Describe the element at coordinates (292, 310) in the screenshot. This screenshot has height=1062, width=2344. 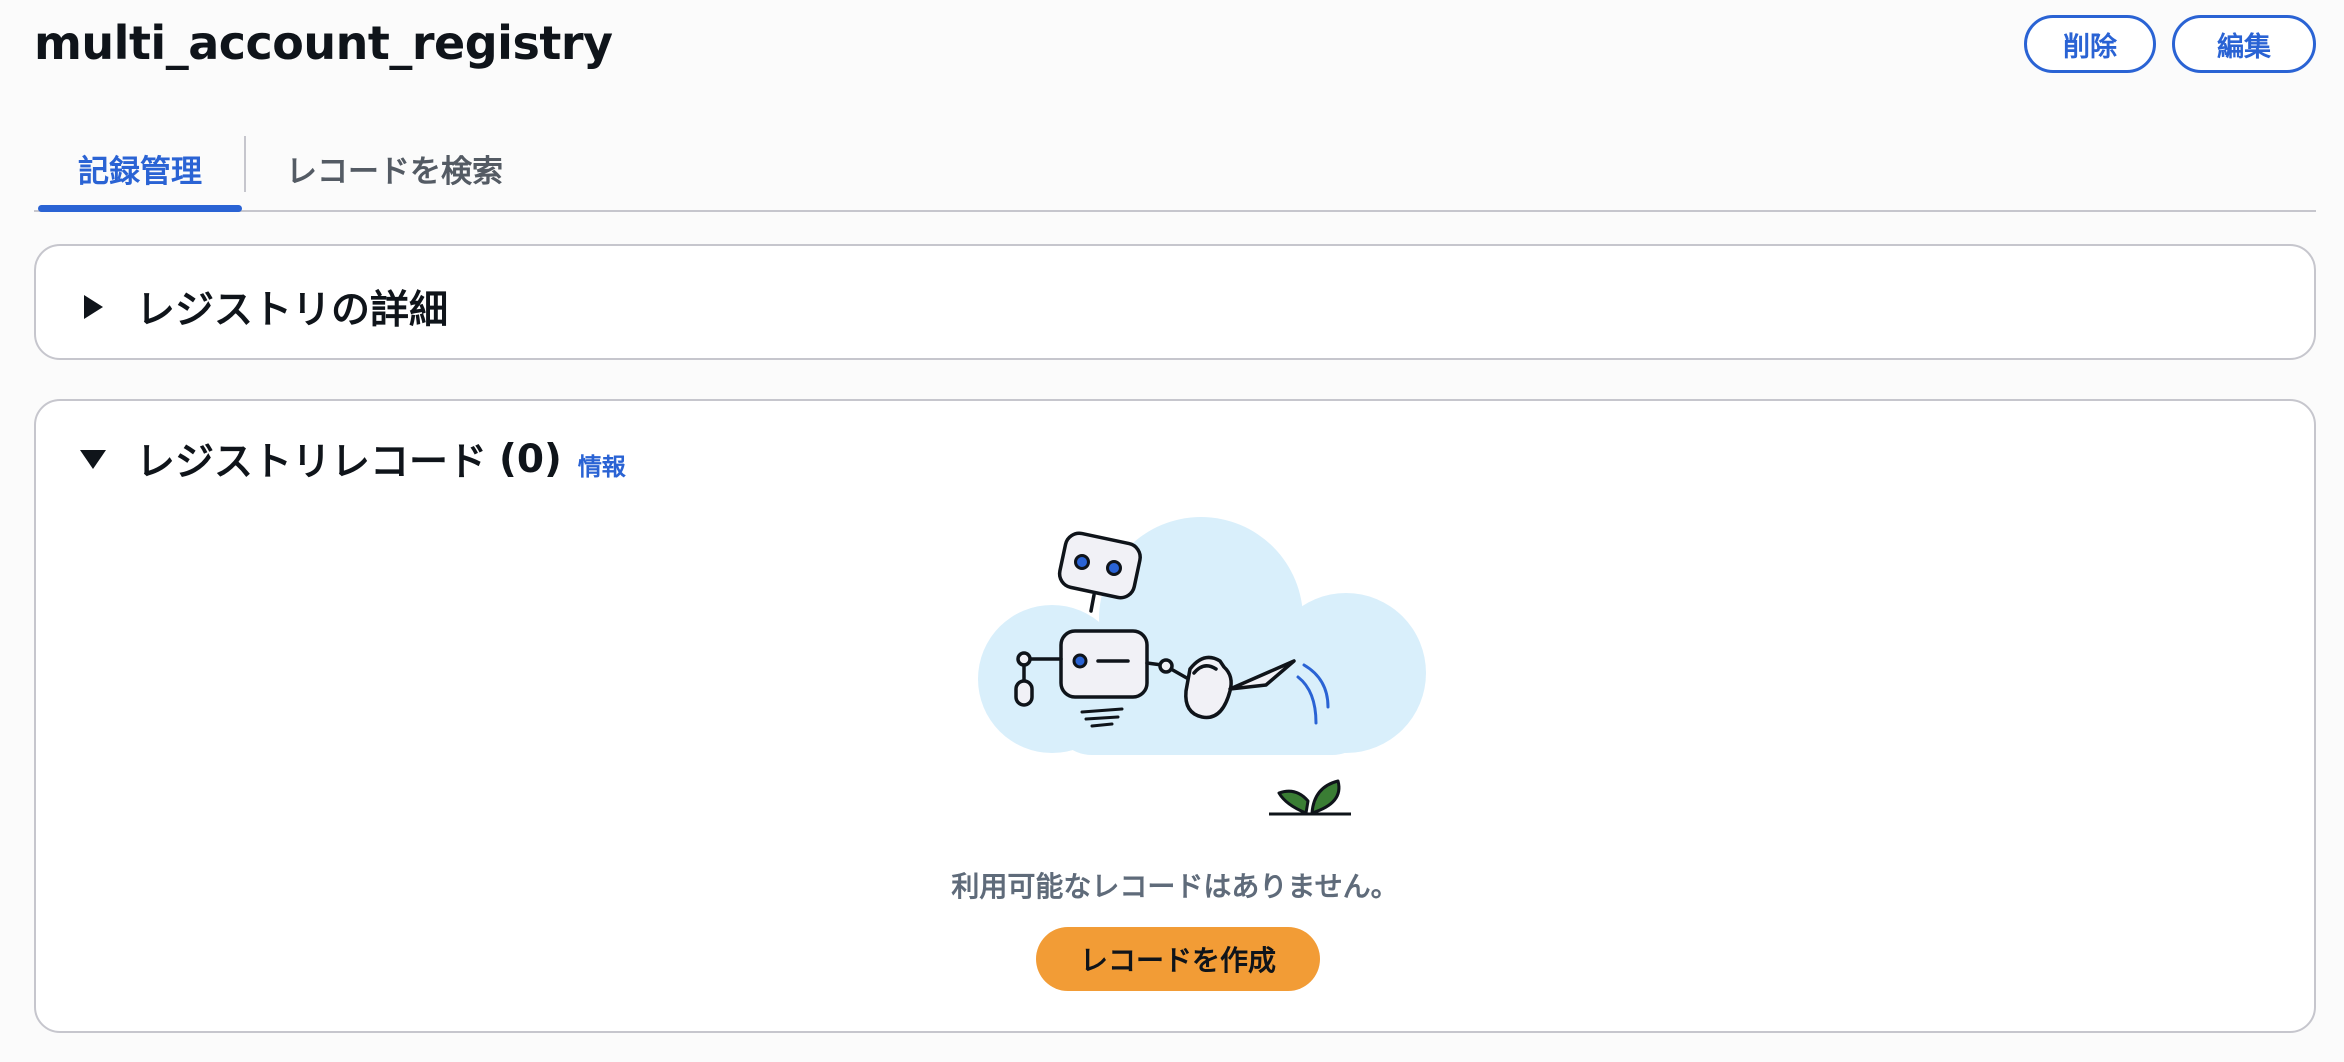
I see `registry-details-title: レジストリの詳細` at that location.